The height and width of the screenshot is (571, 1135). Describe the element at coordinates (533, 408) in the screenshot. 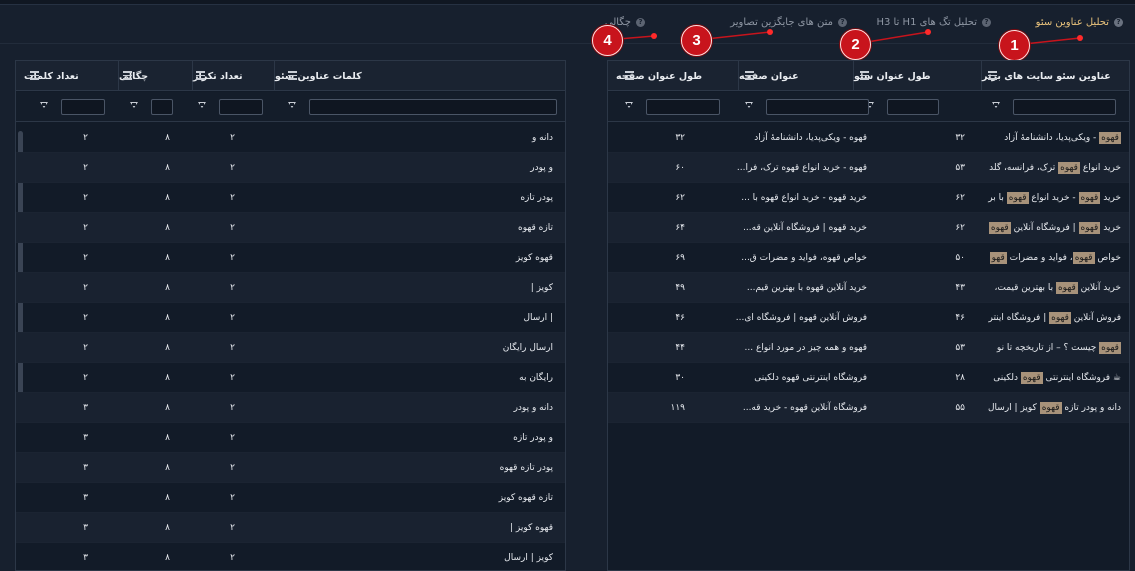

I see `cell-word: دانه و پودر` at that location.